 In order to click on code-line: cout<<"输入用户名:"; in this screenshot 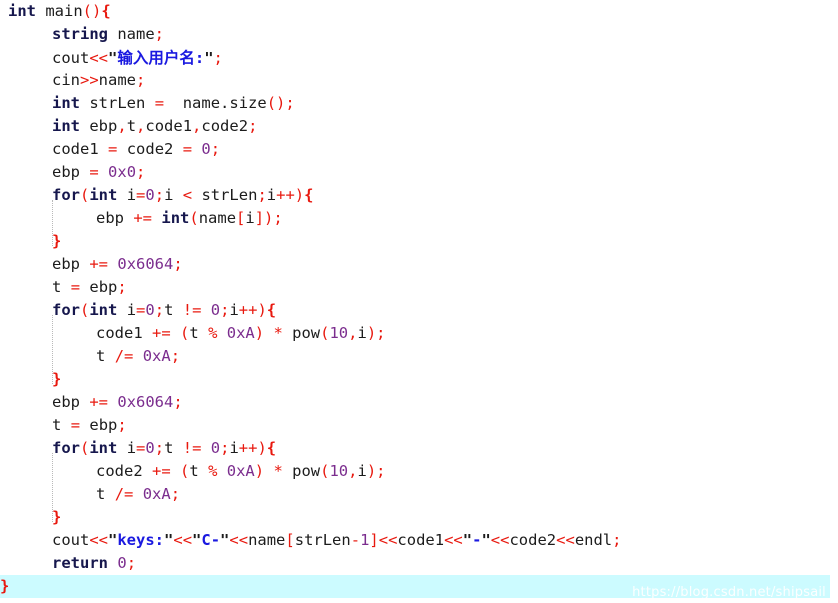, I will do `click(419, 57)`.